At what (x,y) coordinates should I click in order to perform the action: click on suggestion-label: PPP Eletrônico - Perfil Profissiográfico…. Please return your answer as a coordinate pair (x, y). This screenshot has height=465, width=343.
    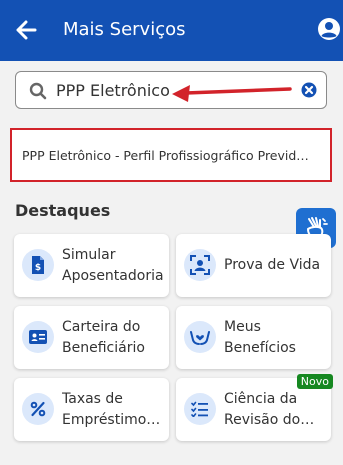
    Looking at the image, I should click on (165, 155).